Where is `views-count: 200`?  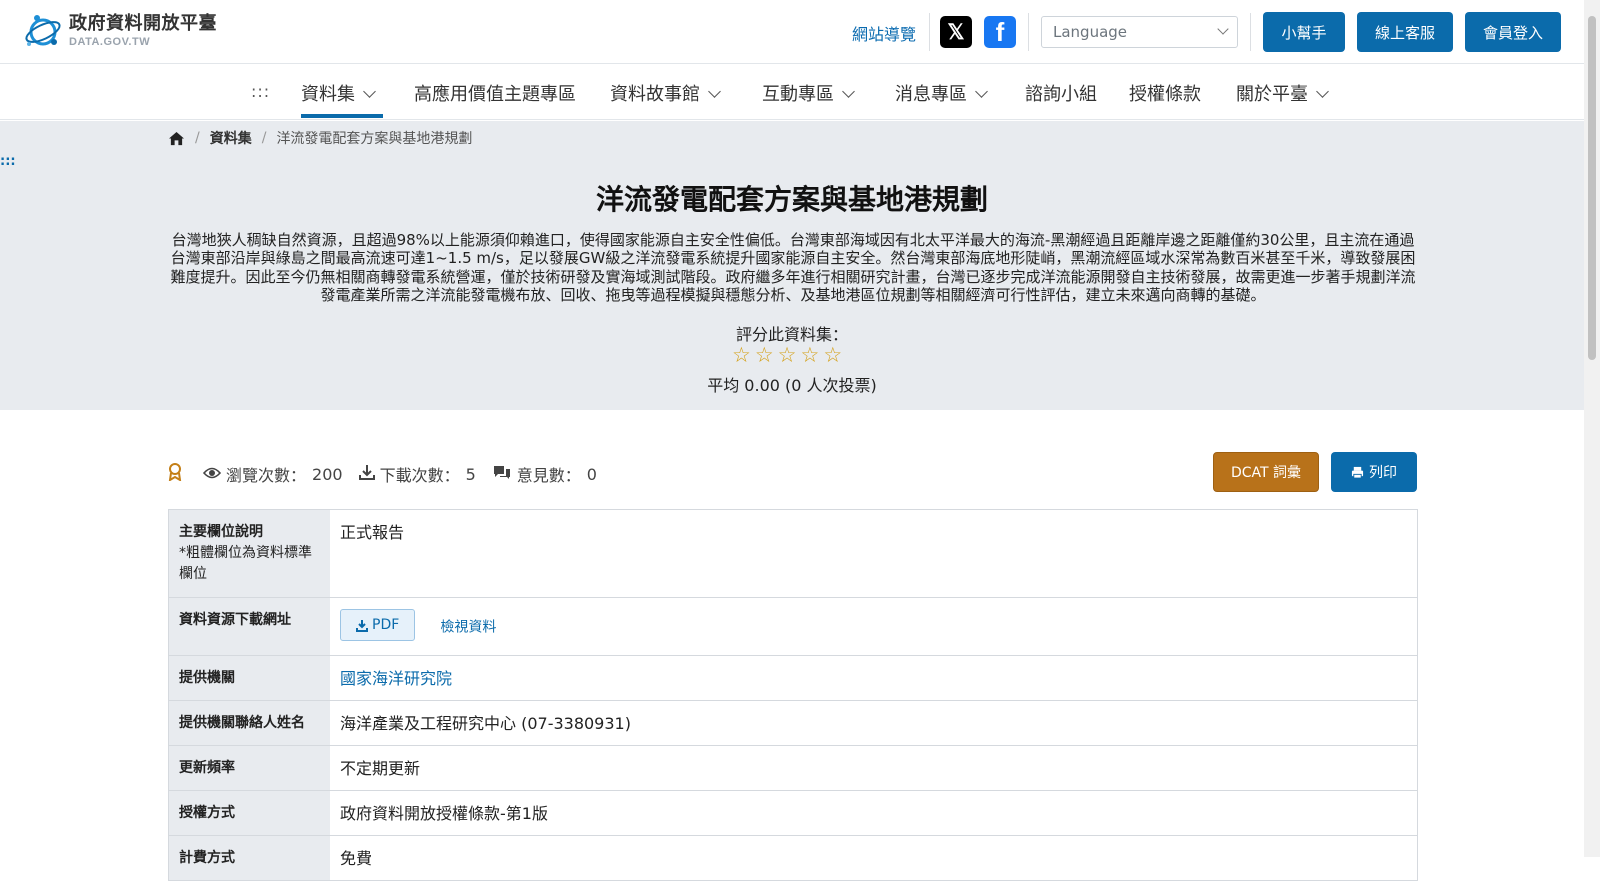
views-count: 200 is located at coordinates (327, 474).